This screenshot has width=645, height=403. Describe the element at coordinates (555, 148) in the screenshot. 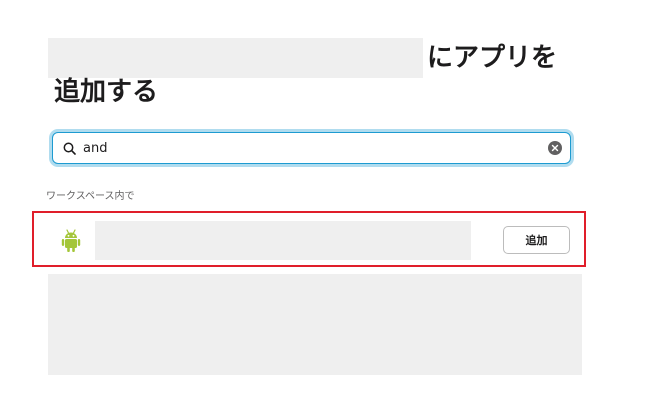

I see `clear-icon` at that location.